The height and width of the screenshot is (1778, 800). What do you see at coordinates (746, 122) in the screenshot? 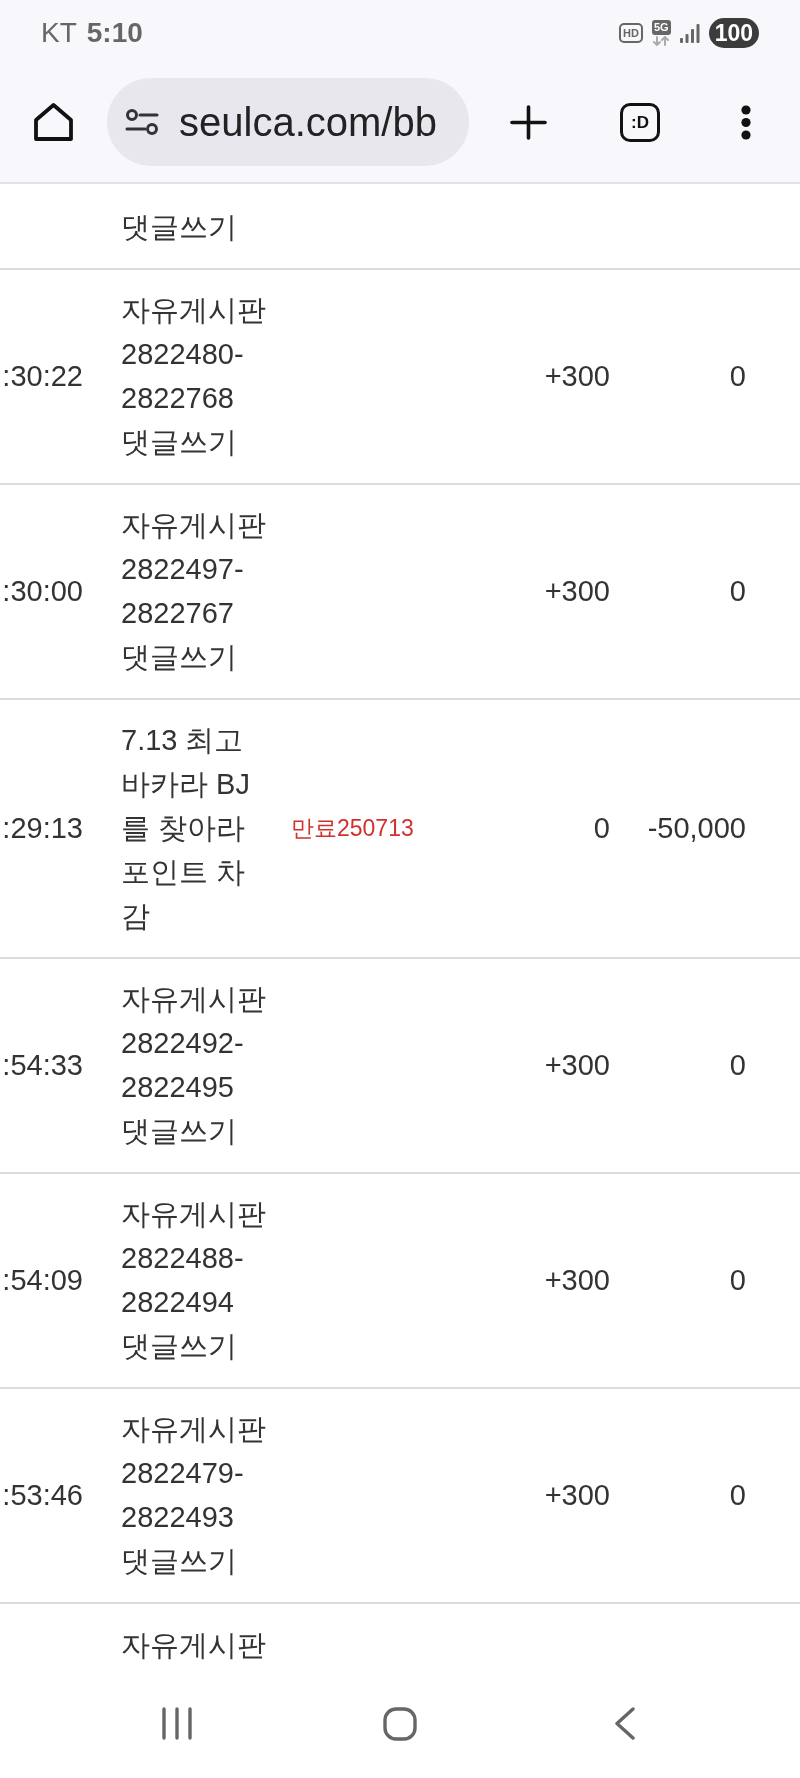
I see `more-menu-icon` at bounding box center [746, 122].